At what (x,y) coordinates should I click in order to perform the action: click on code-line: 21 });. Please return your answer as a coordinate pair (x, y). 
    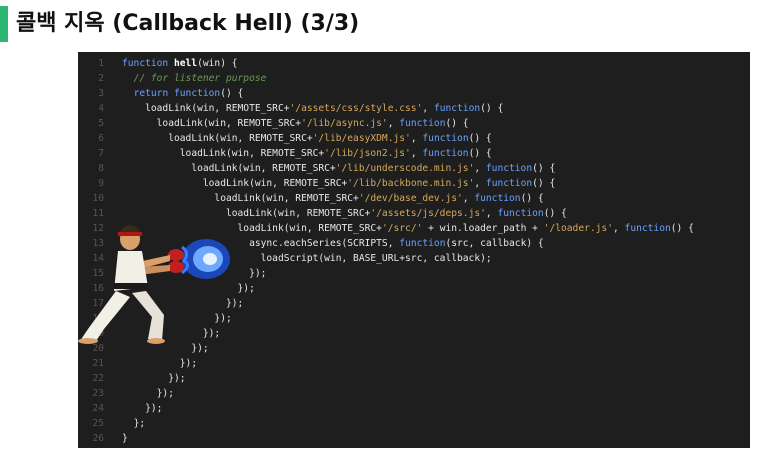
    Looking at the image, I should click on (414, 363).